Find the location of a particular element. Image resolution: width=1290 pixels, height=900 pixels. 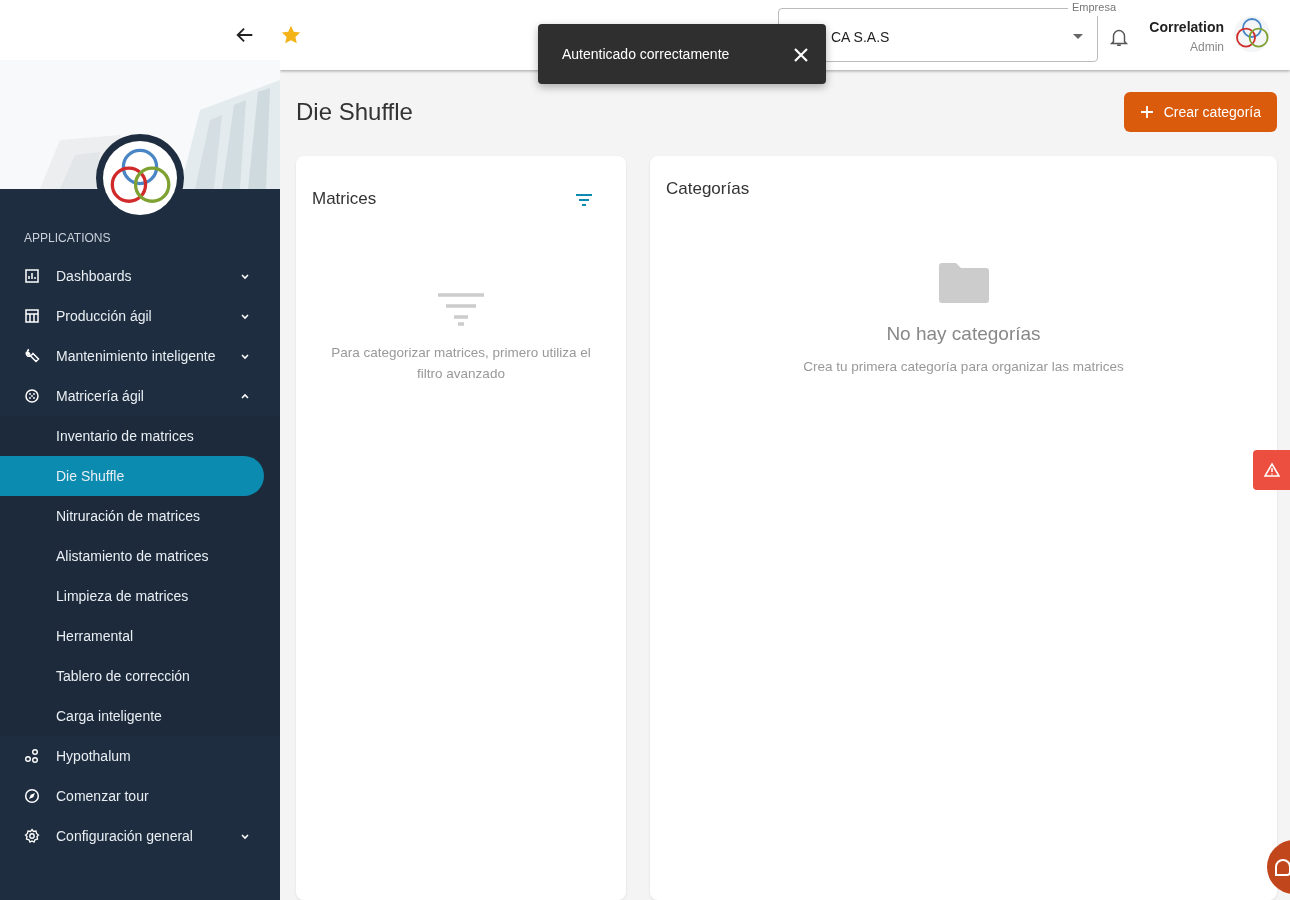

chat-icon is located at coordinates (1281, 867).